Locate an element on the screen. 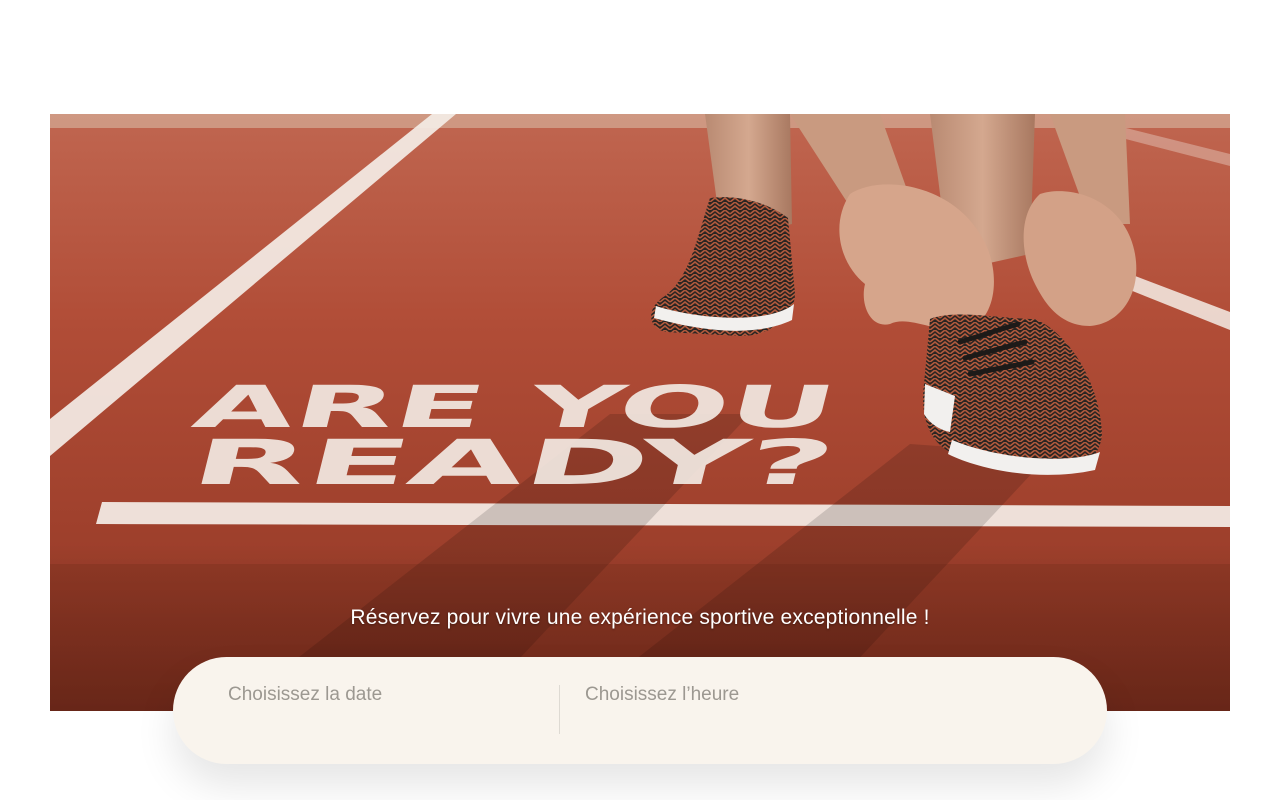  time-picker-label: Choisissez l’heure is located at coordinates (662, 694).